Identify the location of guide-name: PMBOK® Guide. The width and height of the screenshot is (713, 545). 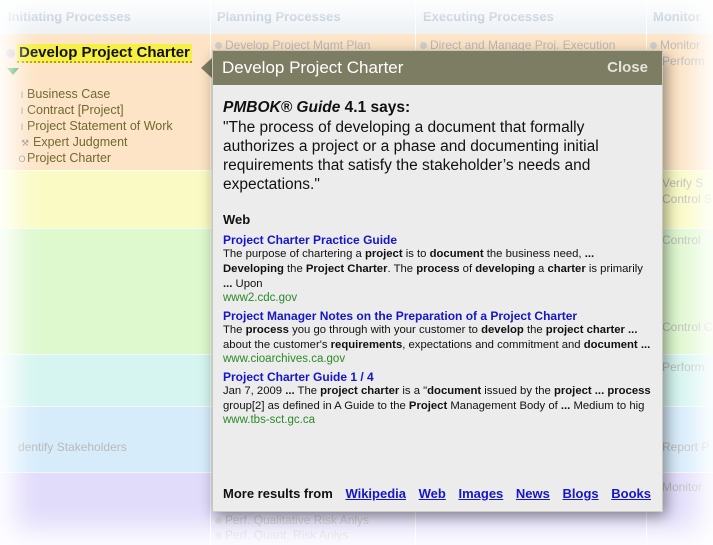
(282, 107).